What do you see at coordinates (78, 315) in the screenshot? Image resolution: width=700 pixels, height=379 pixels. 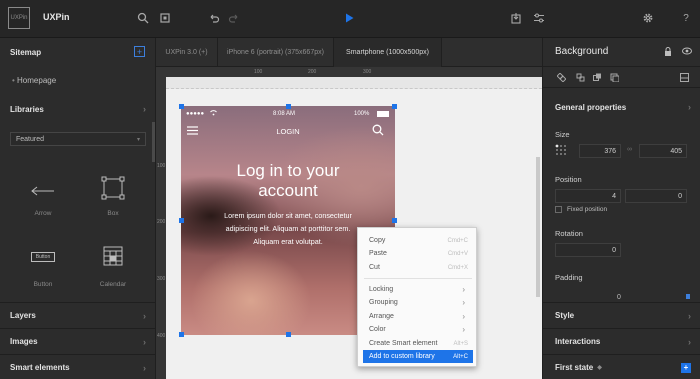 I see `layers-section: Layers ›` at bounding box center [78, 315].